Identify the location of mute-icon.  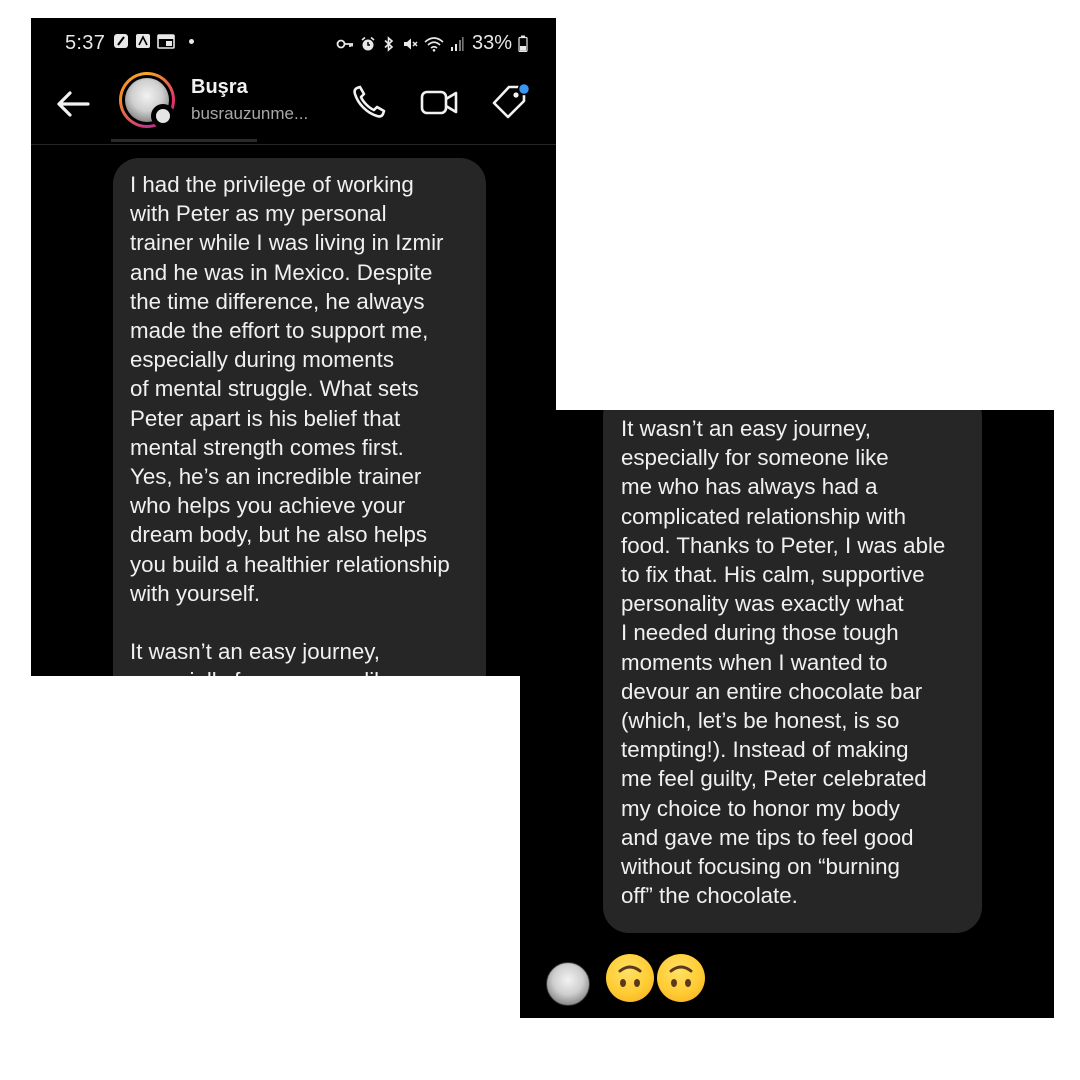
(410, 44).